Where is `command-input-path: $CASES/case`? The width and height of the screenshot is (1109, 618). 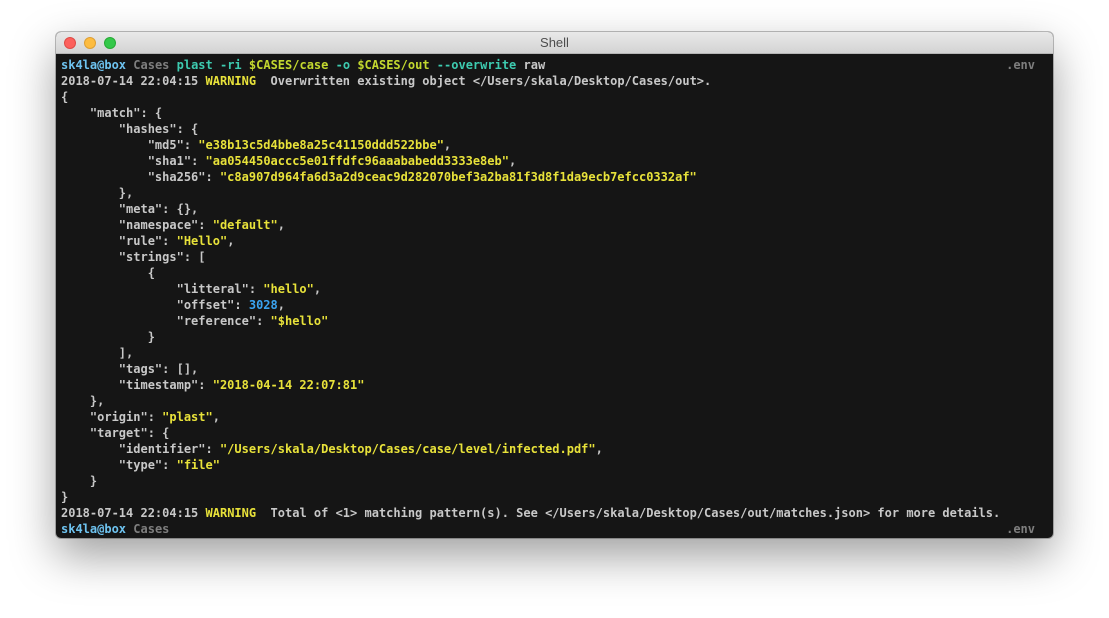 command-input-path: $CASES/case is located at coordinates (288, 65).